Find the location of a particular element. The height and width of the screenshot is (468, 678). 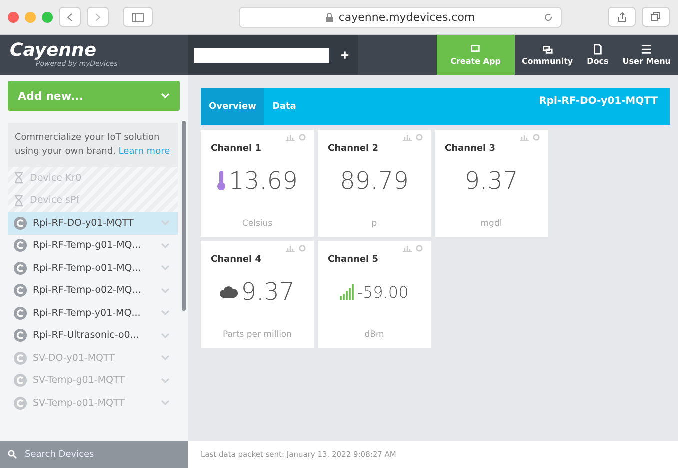

document-icon is located at coordinates (598, 49).